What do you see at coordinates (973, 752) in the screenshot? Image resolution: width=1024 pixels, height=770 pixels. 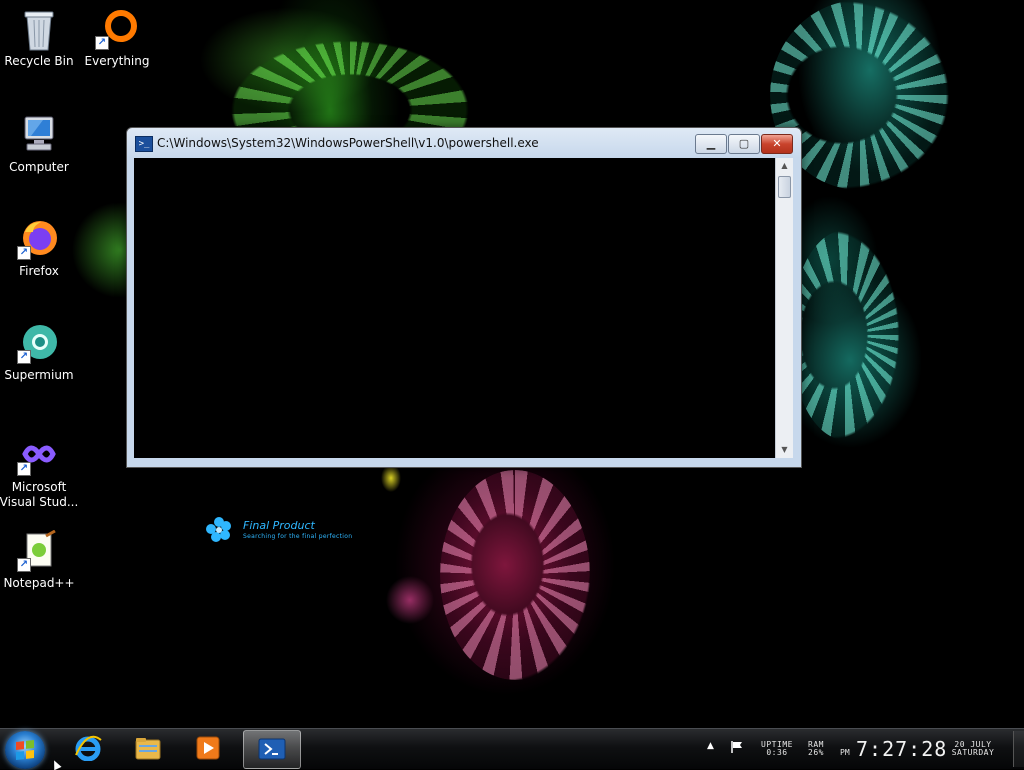 I see `day-label: SATURDAY` at bounding box center [973, 752].